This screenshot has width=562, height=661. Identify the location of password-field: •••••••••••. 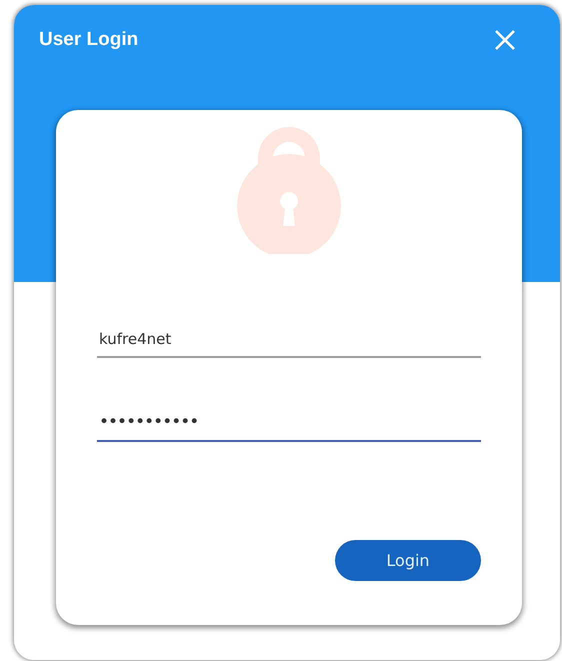
(289, 426).